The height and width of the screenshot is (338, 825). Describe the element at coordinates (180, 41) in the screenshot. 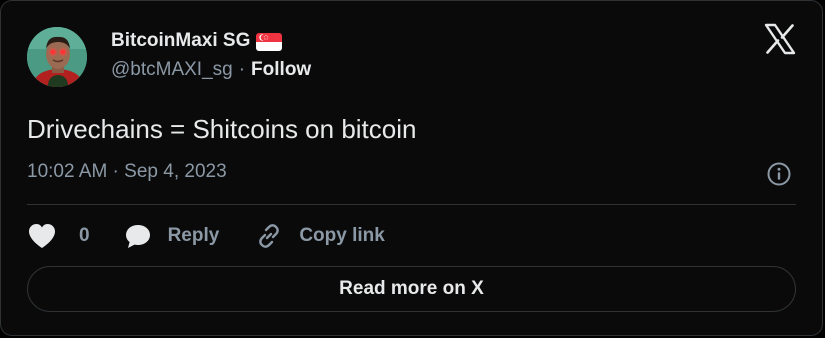

I see `author-name: BitcoinMaxi SG` at that location.